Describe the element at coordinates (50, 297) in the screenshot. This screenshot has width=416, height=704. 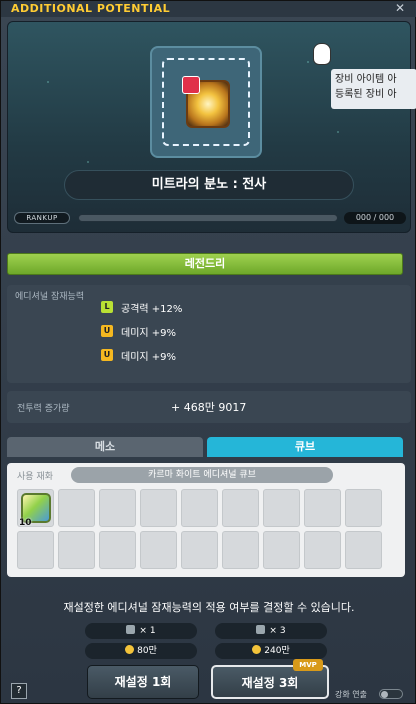
I see `options-title: 에디셔널 잠재능력` at that location.